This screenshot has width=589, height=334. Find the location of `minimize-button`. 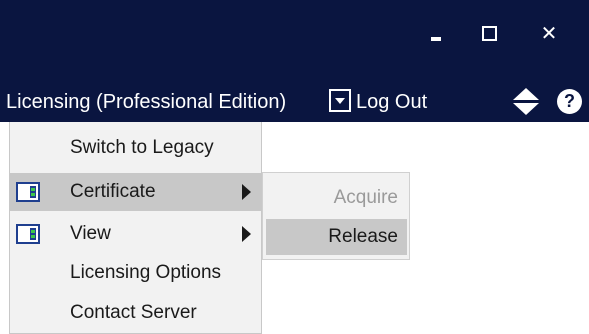

minimize-button is located at coordinates (436, 33).